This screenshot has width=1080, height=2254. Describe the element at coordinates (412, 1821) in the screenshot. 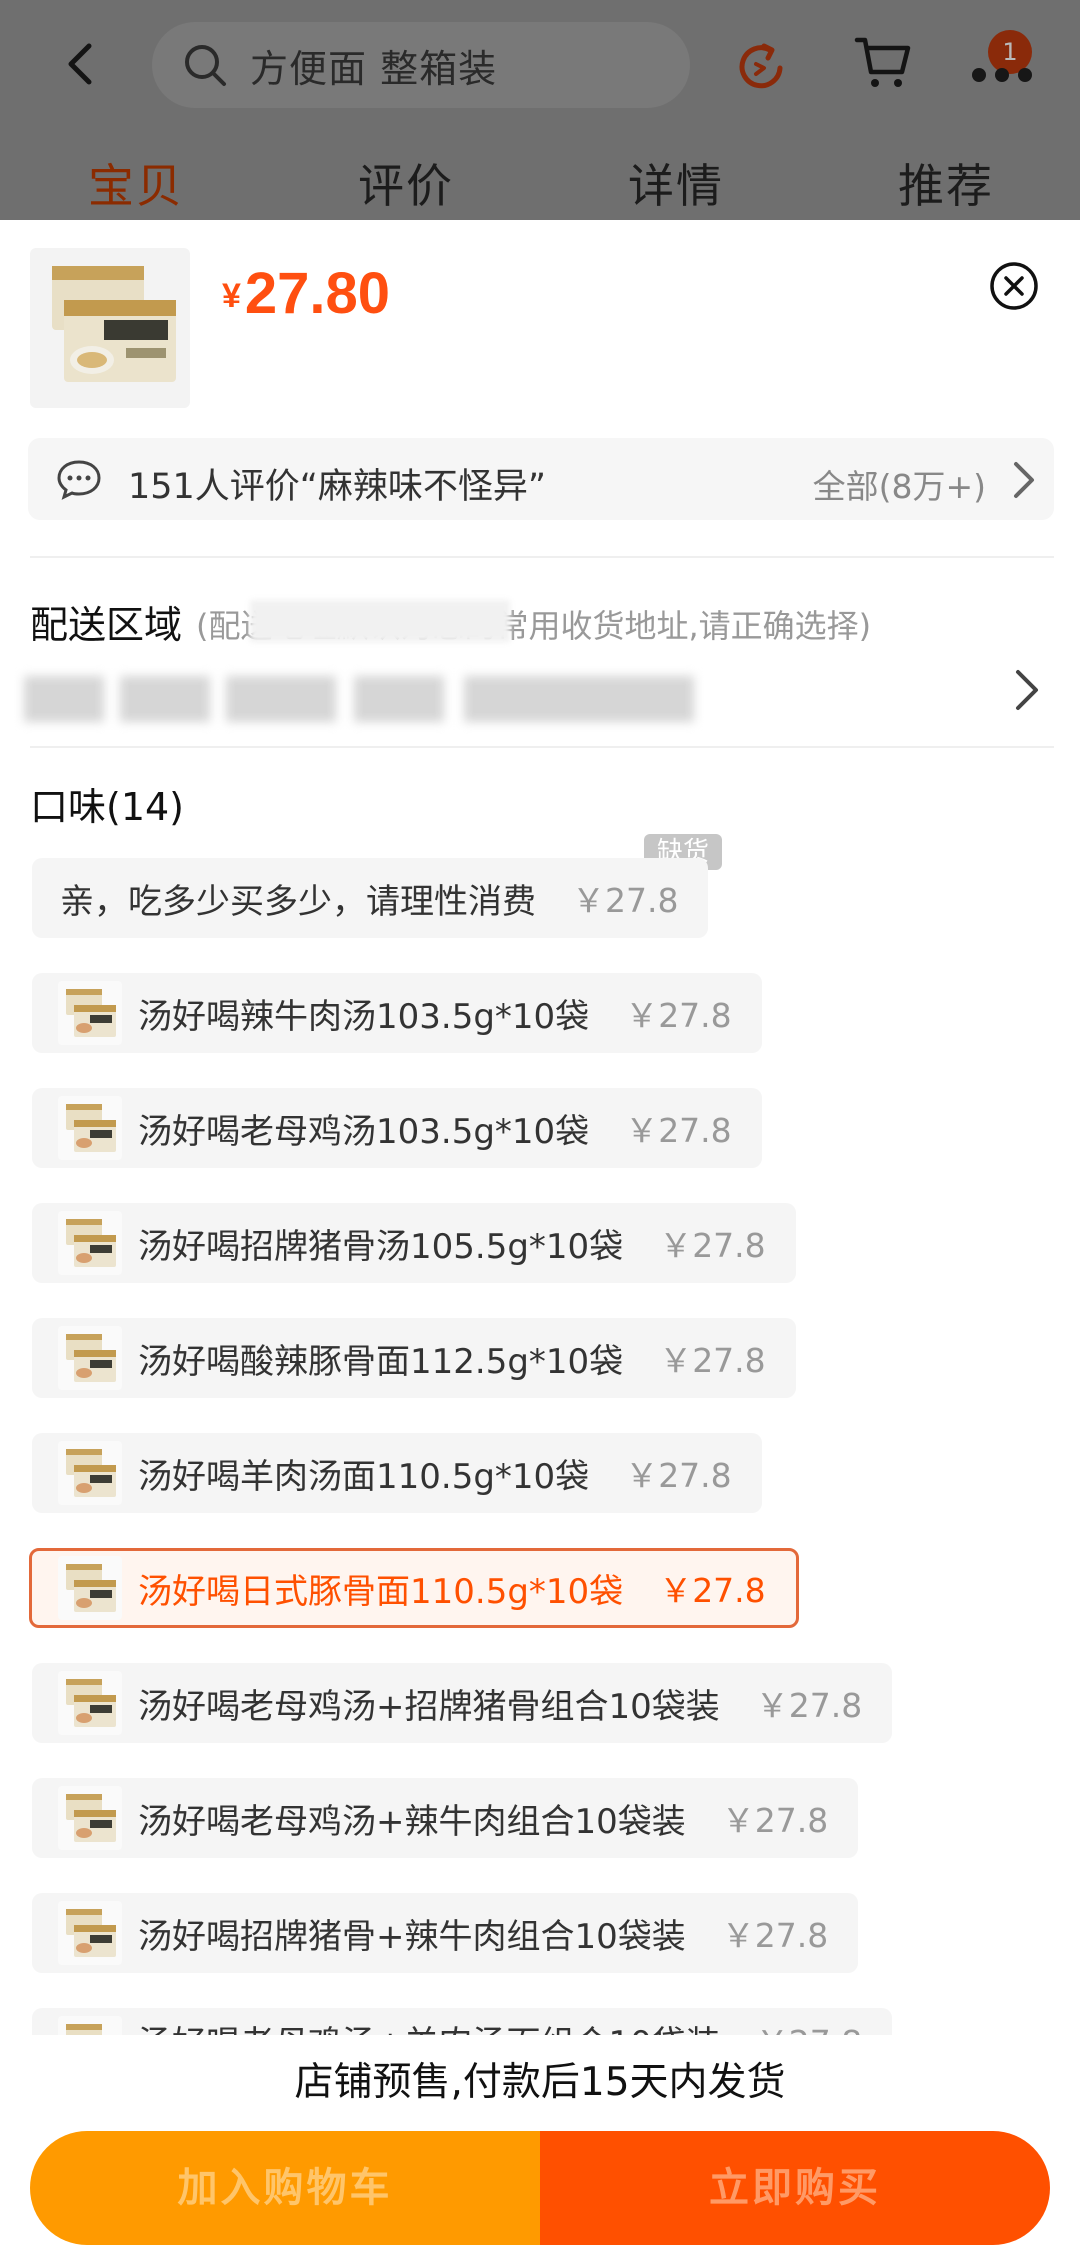

I see `flavor-option-name: 汤好喝老母鸡汤+辣牛肉组合10袋装` at that location.